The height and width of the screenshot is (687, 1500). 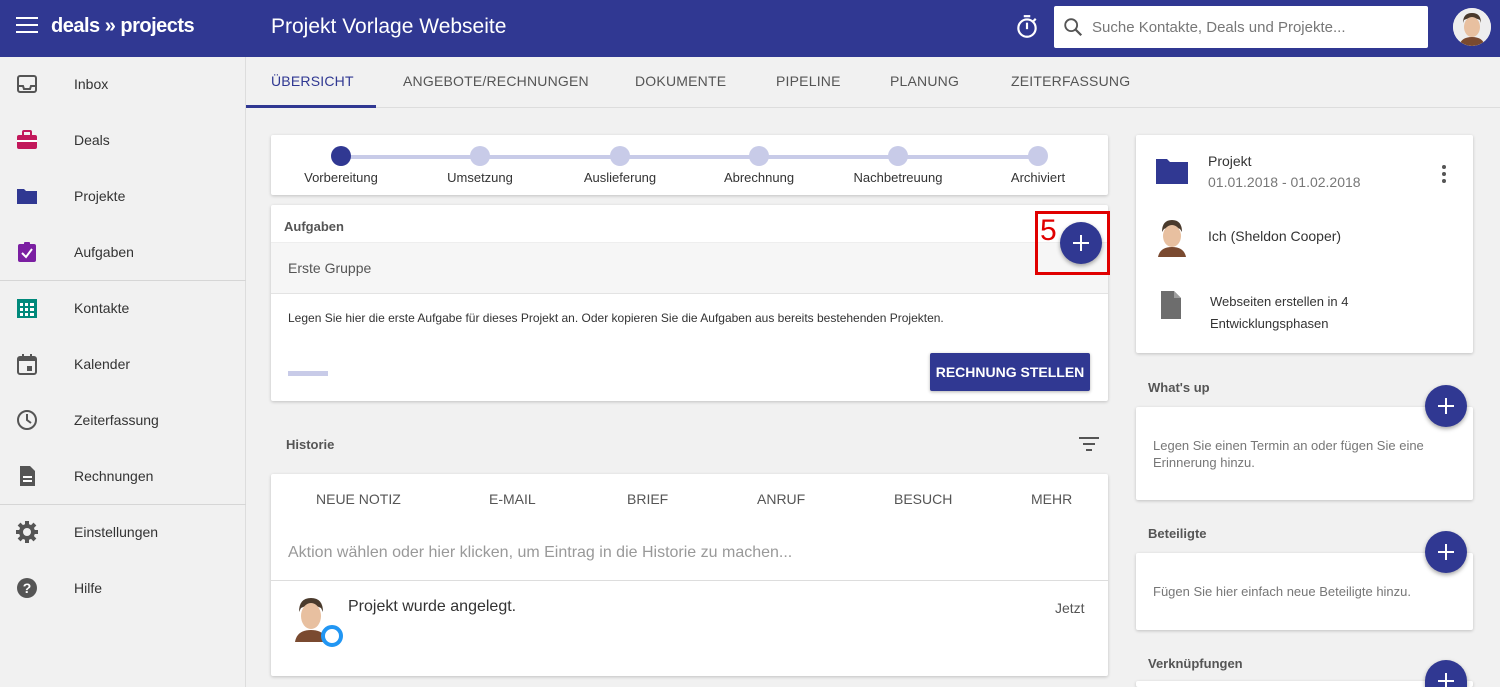 I want to click on stopwatch-icon, so click(x=1027, y=27).